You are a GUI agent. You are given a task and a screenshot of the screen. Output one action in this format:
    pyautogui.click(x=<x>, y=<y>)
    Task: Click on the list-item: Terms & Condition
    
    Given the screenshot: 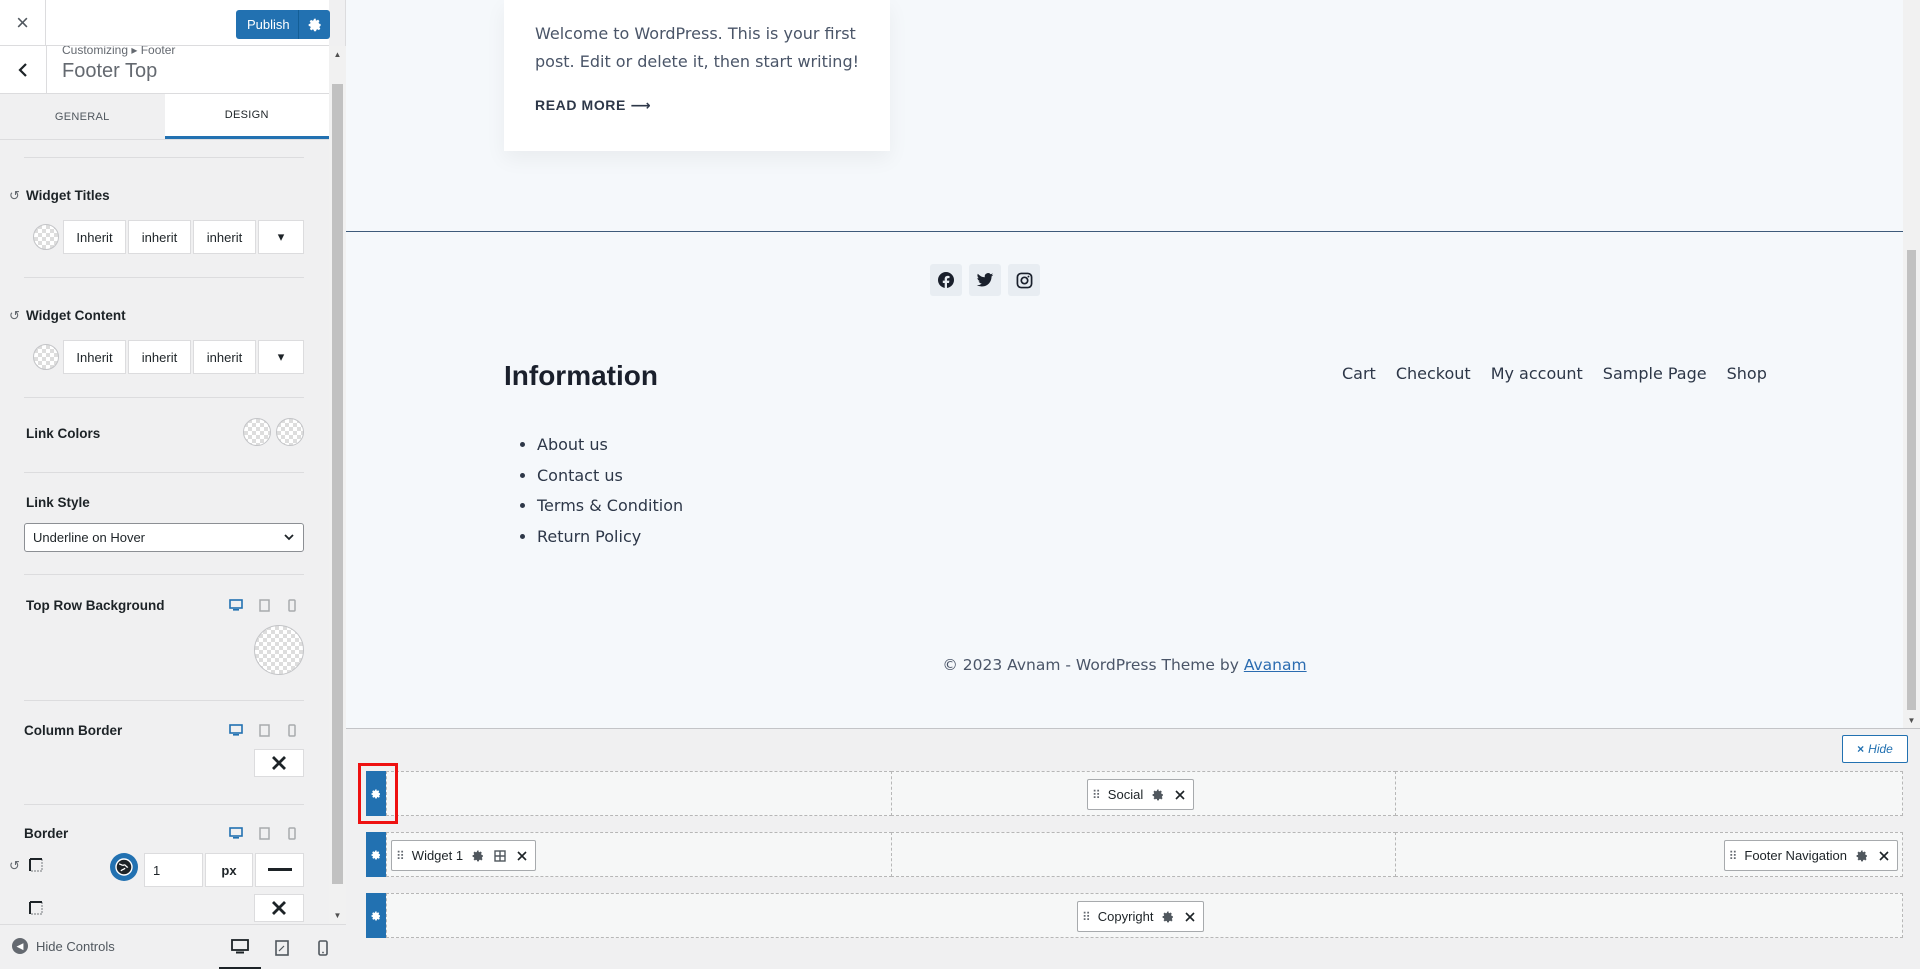 What is the action you would take?
    pyautogui.click(x=610, y=506)
    